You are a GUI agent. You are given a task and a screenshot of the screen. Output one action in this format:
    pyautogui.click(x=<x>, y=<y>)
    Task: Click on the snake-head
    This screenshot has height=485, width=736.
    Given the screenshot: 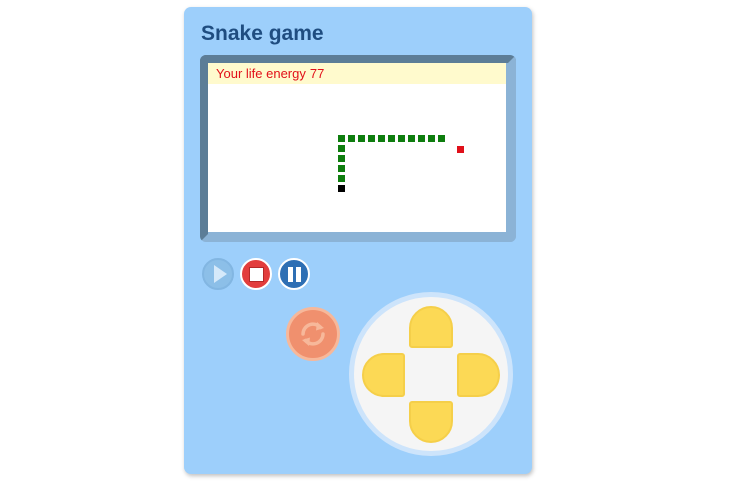 What is the action you would take?
    pyautogui.click(x=341, y=188)
    